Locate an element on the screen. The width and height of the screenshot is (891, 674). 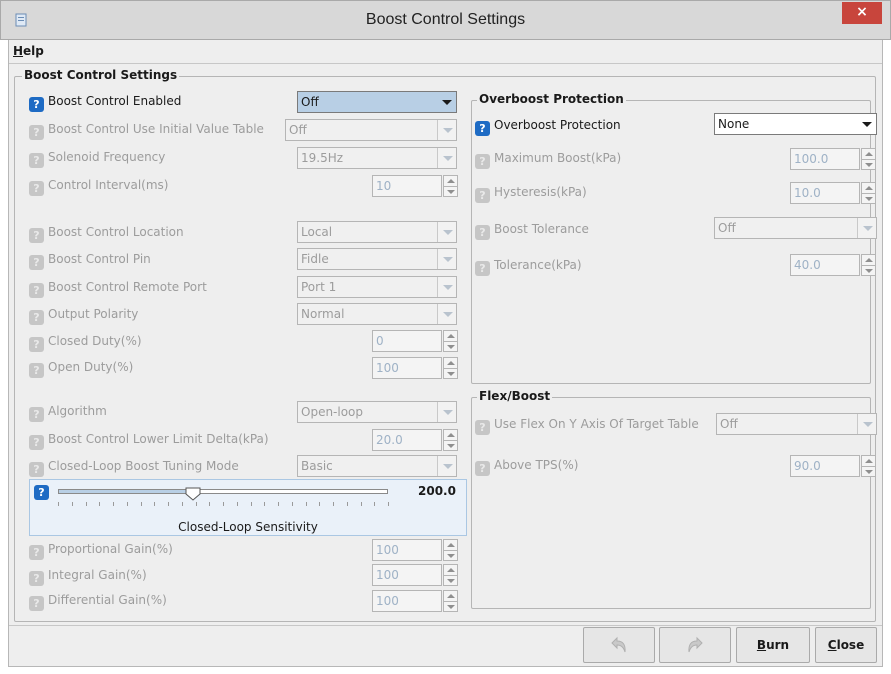
overboost-protection-select: None is located at coordinates (795, 124).